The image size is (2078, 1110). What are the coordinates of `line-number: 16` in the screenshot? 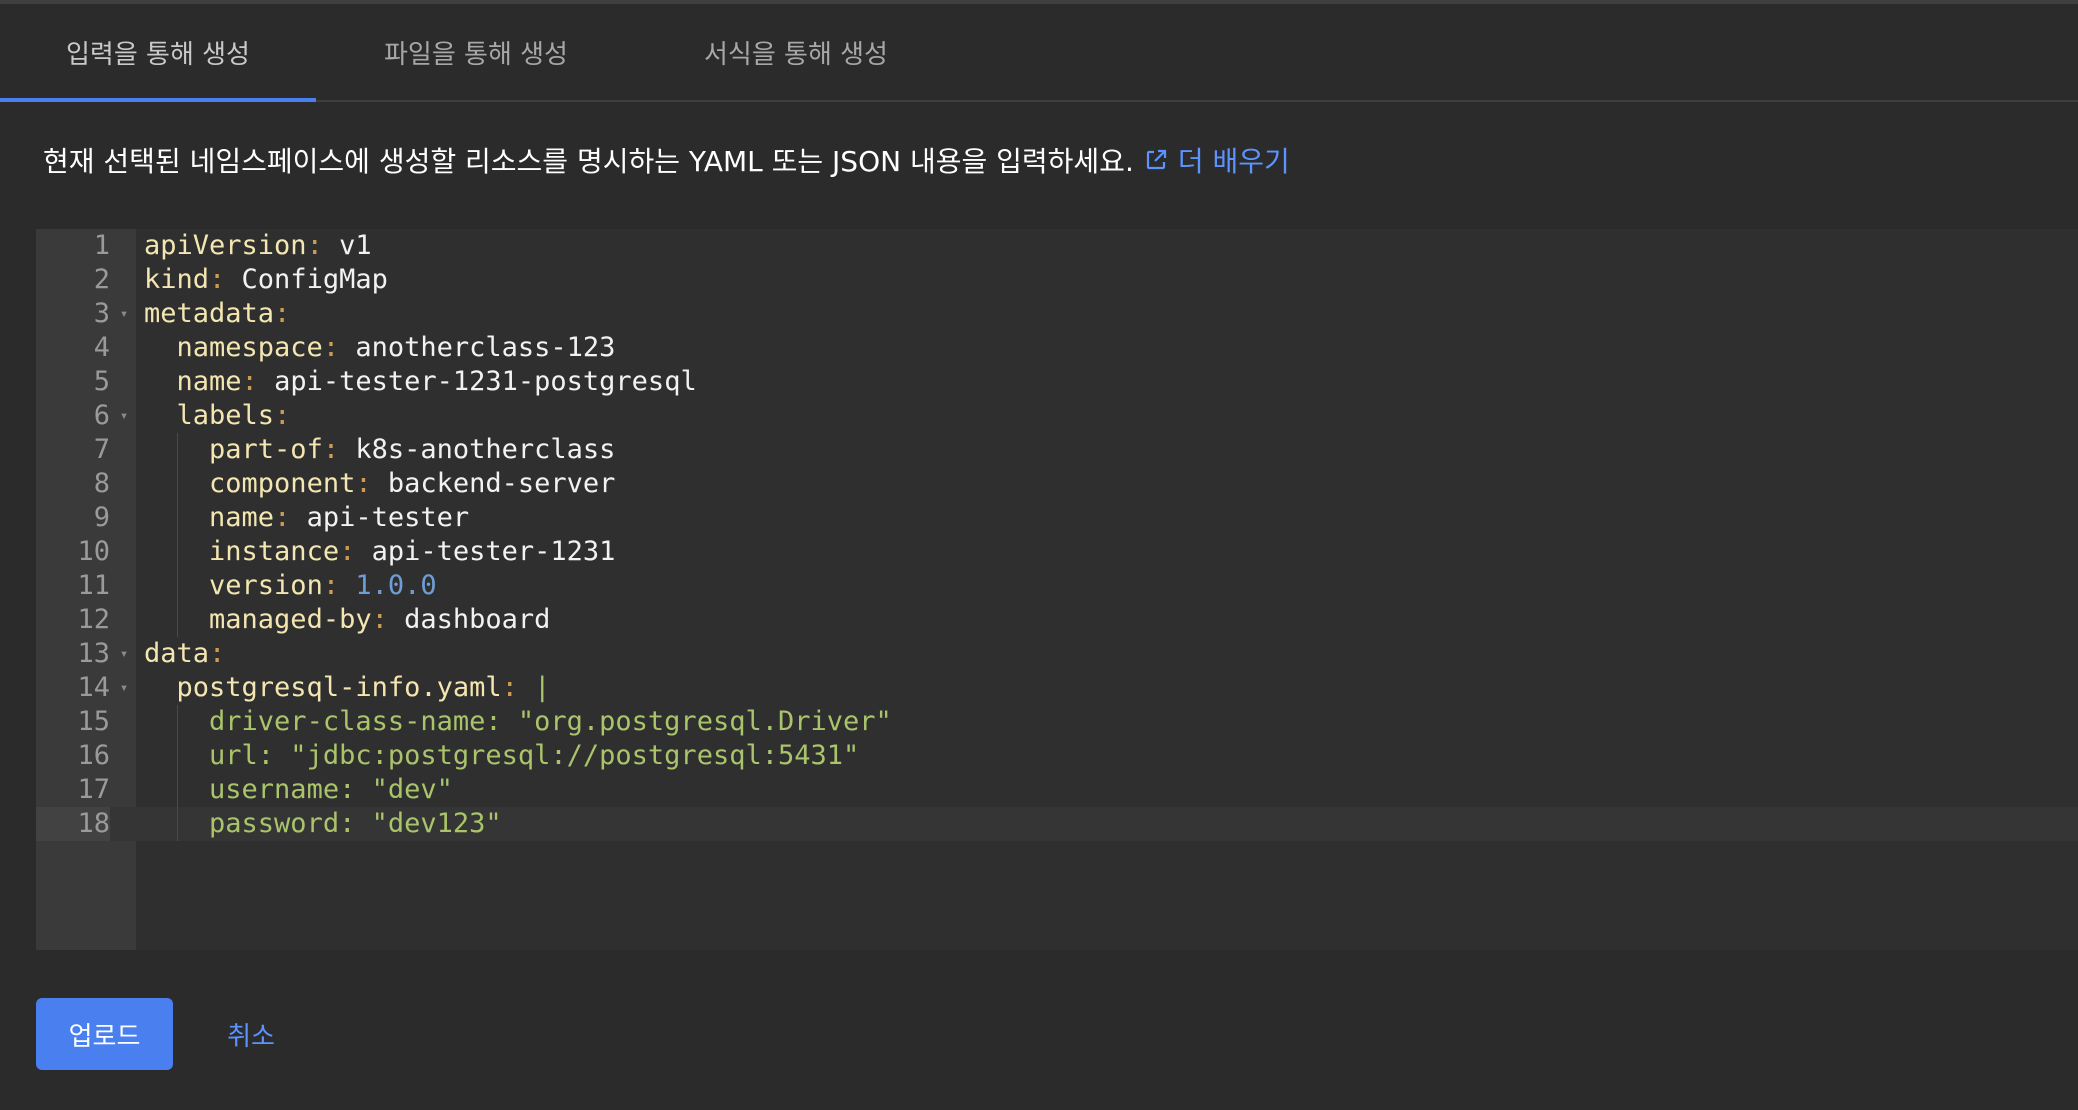 It's located at (93, 755).